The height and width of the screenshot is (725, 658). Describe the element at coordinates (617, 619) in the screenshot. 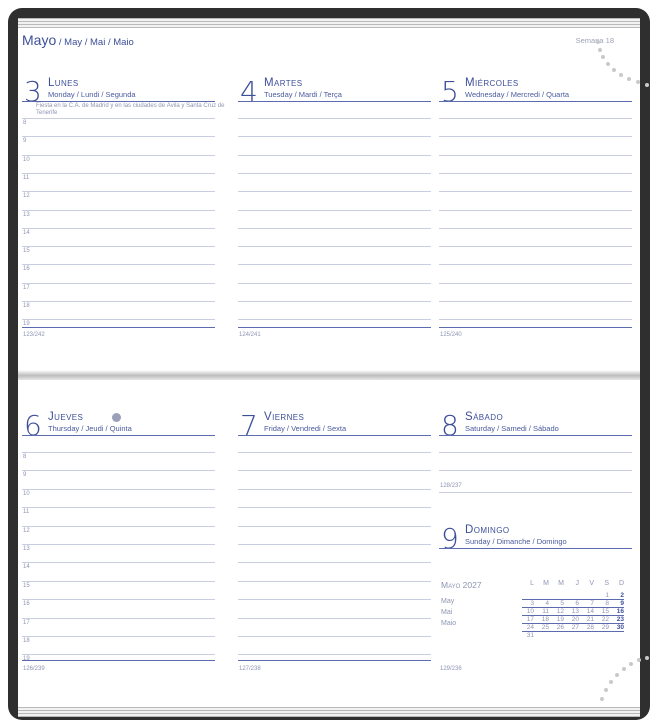

I see `mini-calendar-day: 23` at that location.